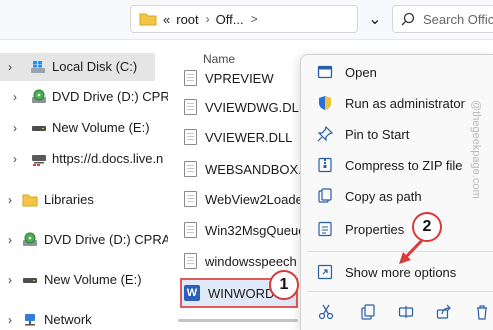 This screenshot has width=493, height=330. Describe the element at coordinates (256, 169) in the screenshot. I see `file-name: WEBSANDBOX.D` at that location.